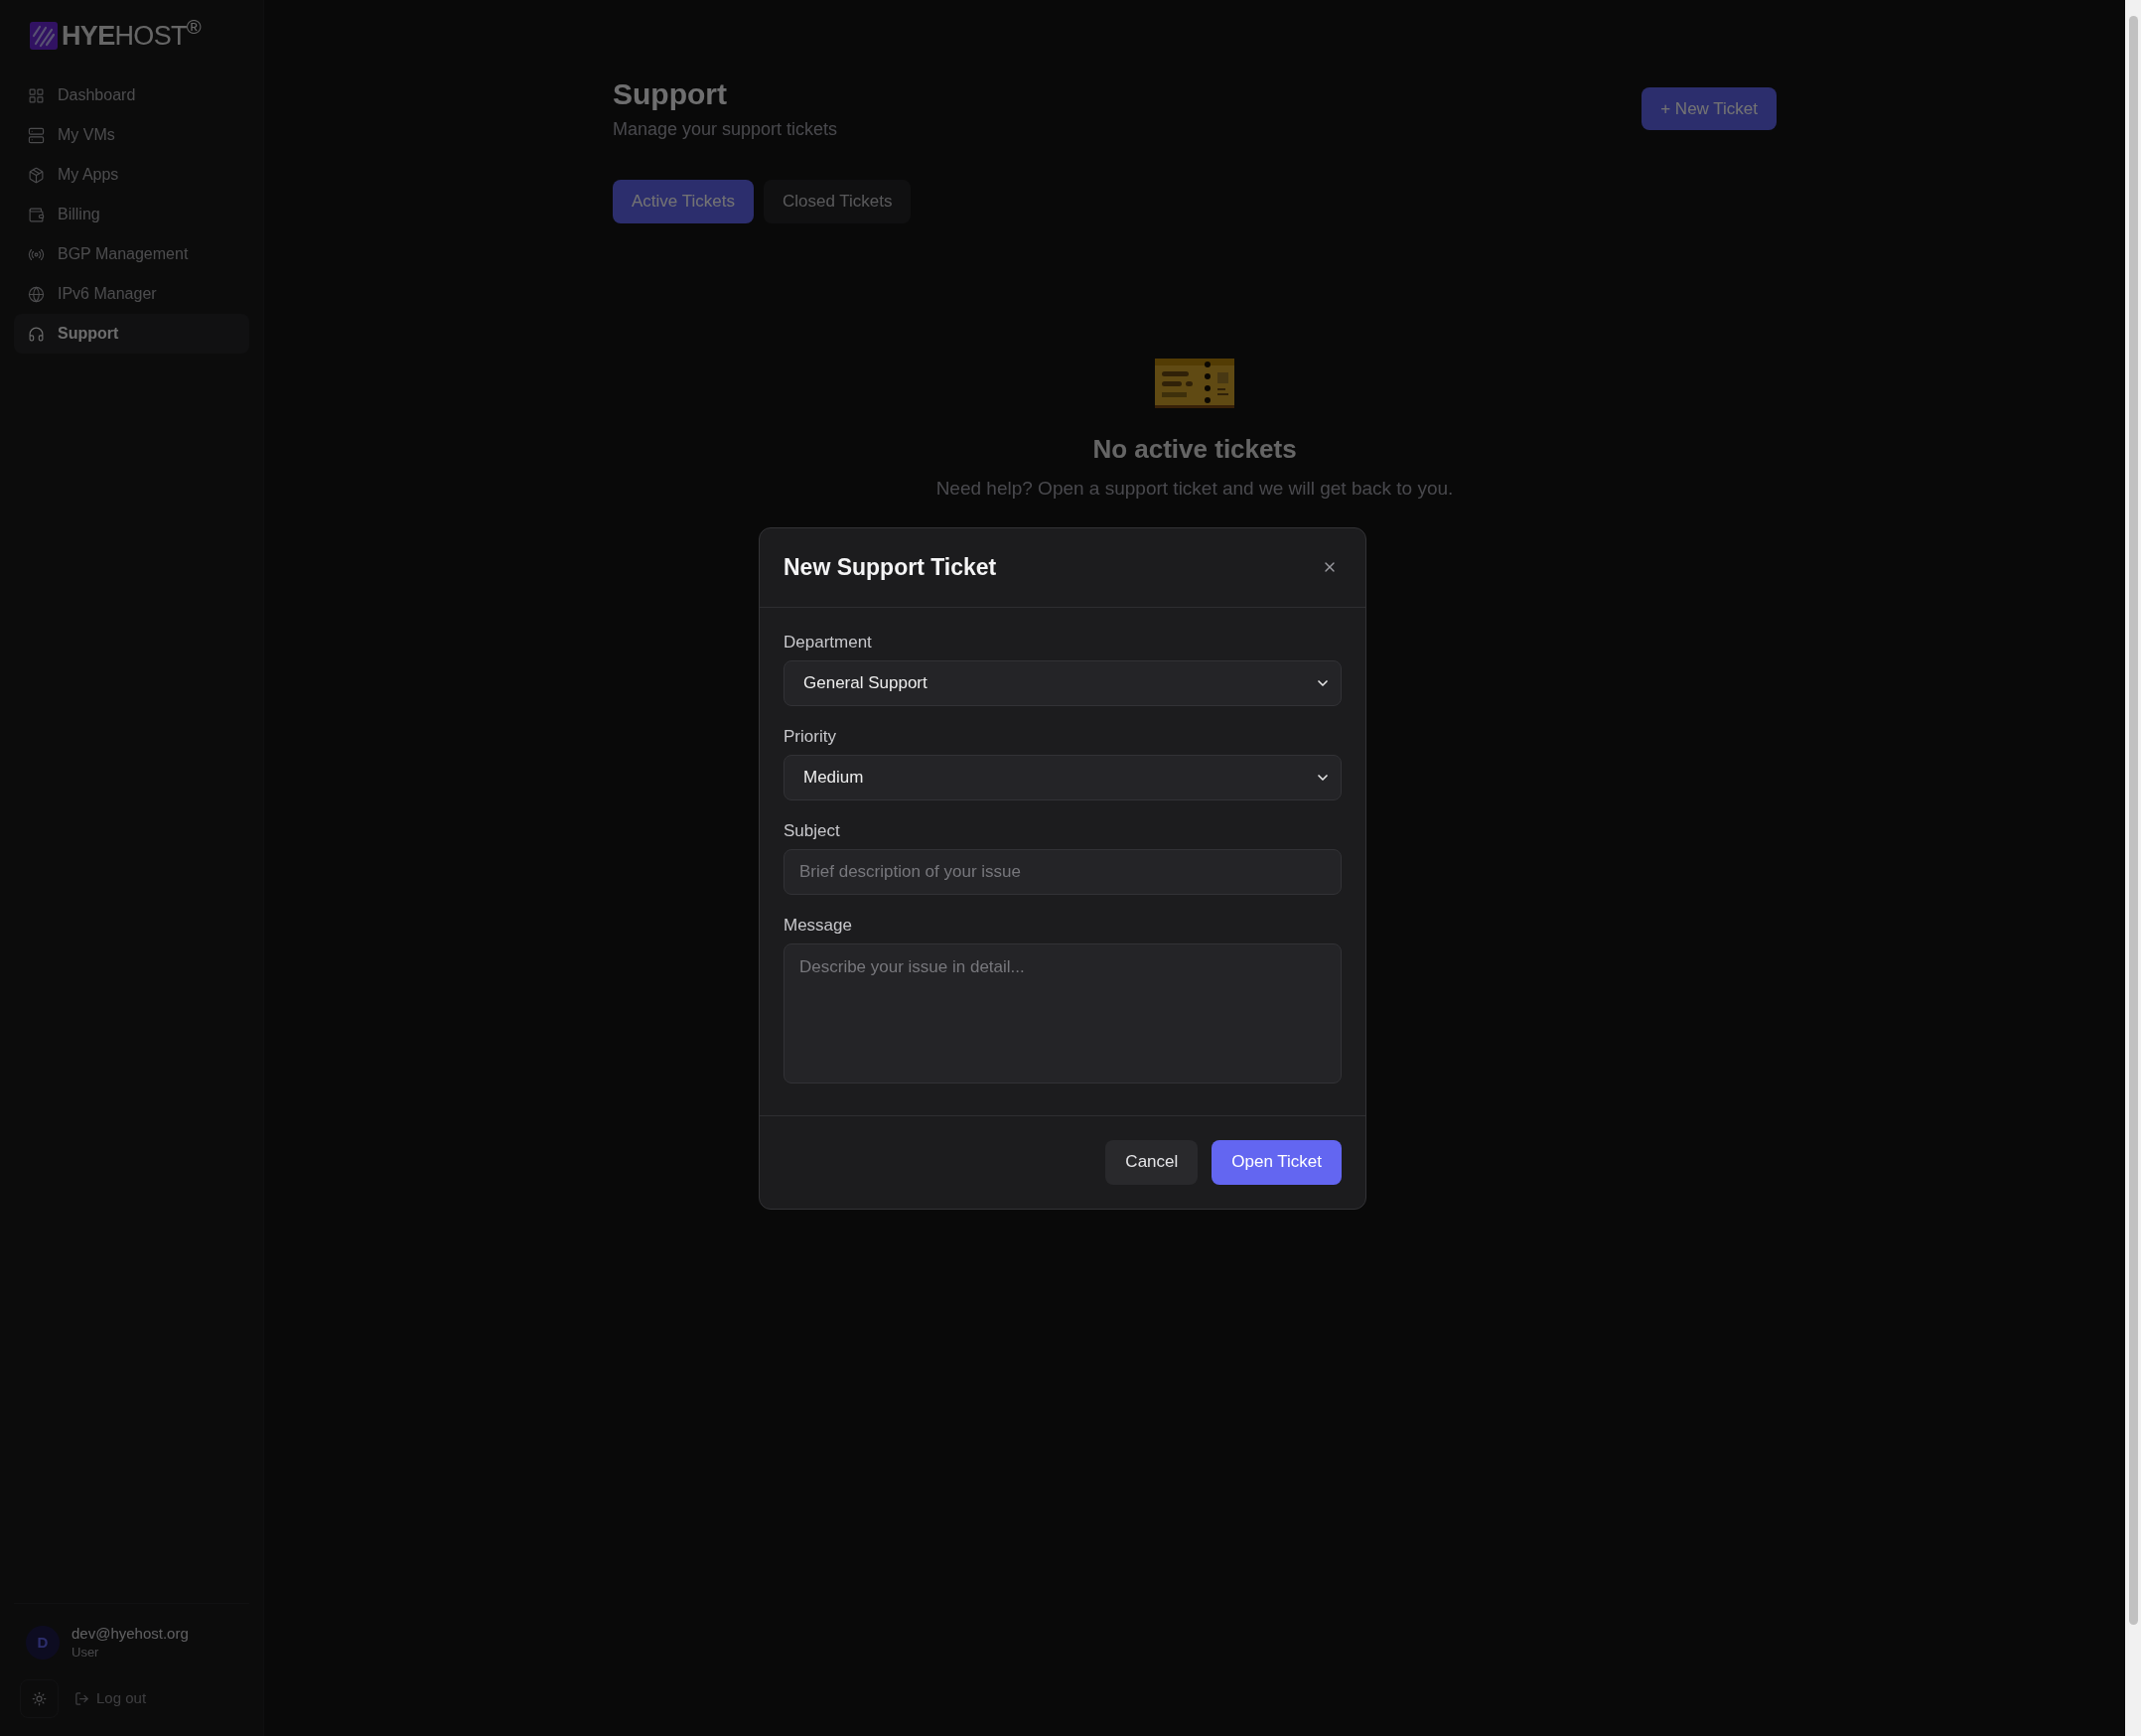 The image size is (2141, 1736). I want to click on new-ticket-button: + New Ticket, so click(1709, 108).